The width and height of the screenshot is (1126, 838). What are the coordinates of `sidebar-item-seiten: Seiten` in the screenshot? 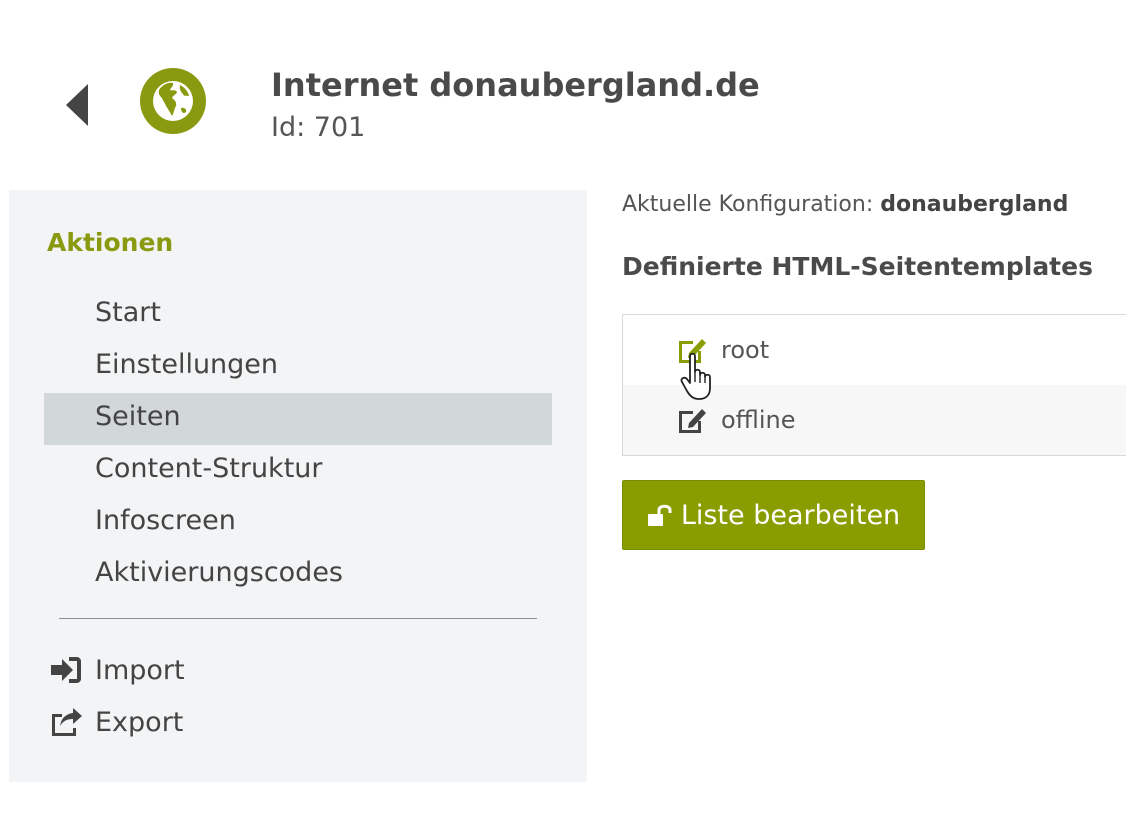 It's located at (298, 419).